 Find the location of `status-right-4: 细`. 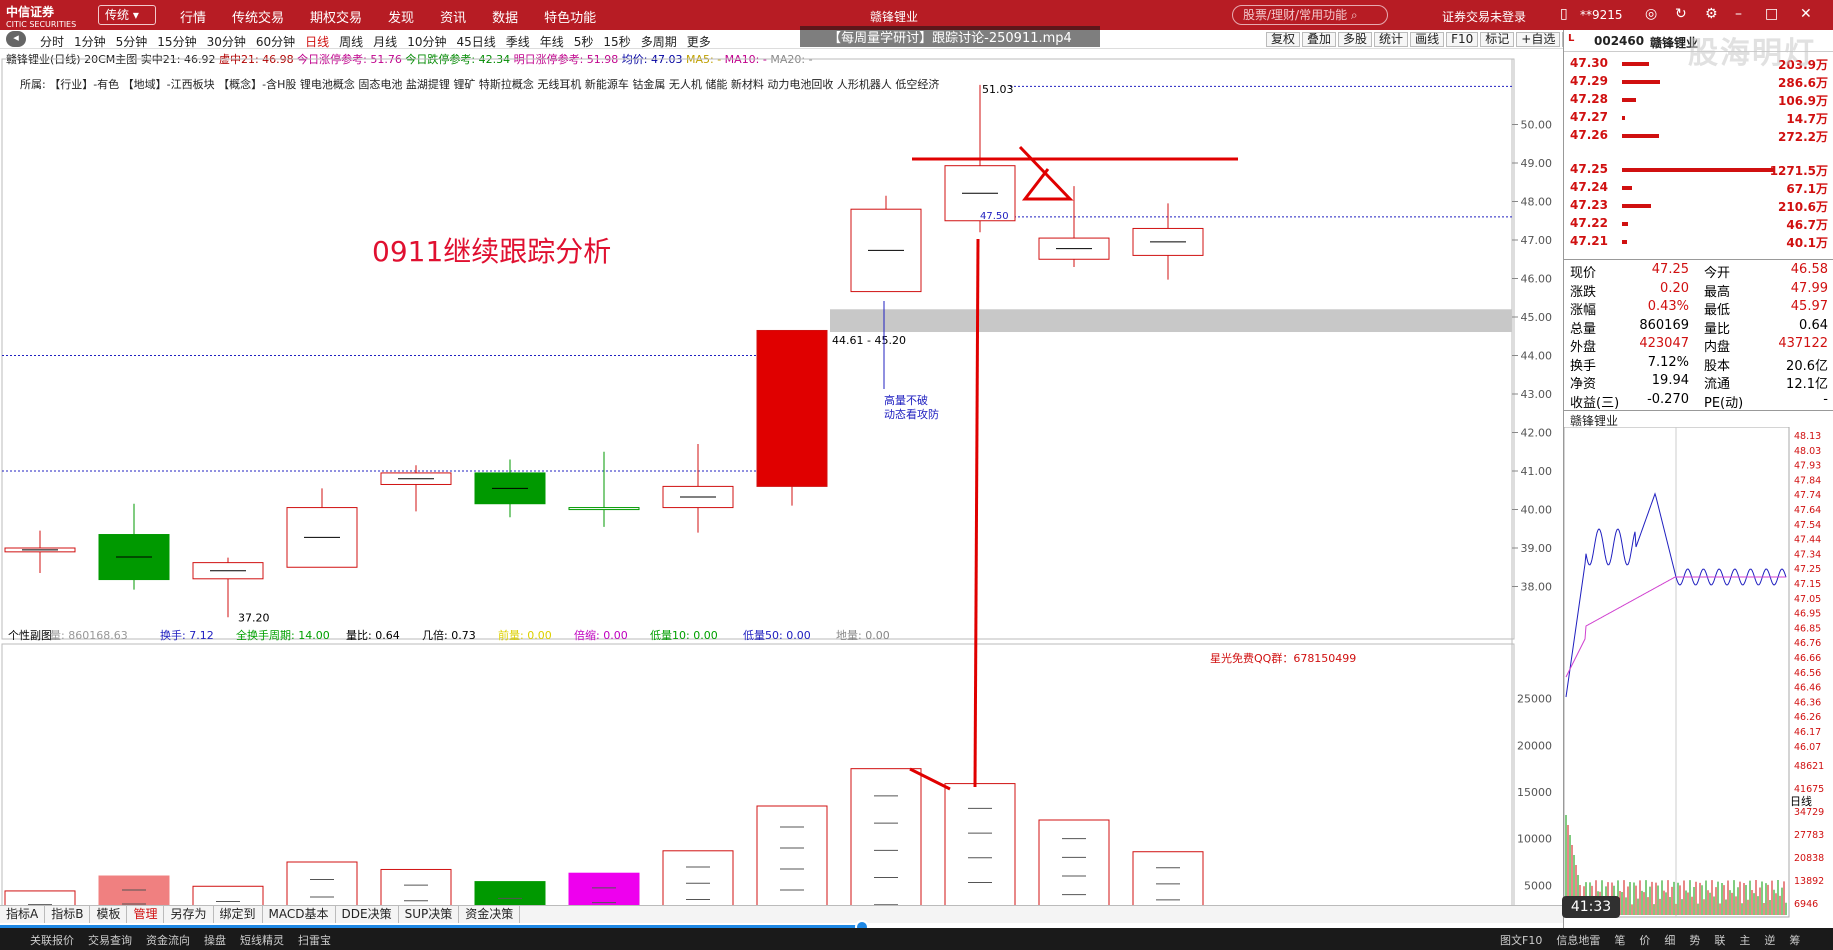

status-right-4: 细 is located at coordinates (1669, 940).